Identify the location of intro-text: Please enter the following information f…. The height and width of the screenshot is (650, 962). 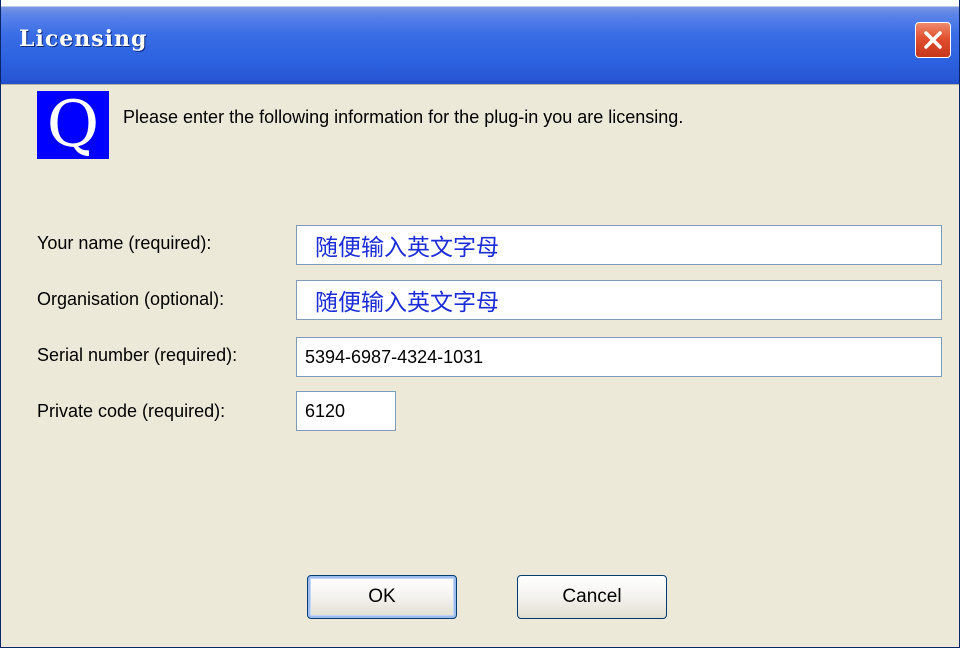
(403, 117).